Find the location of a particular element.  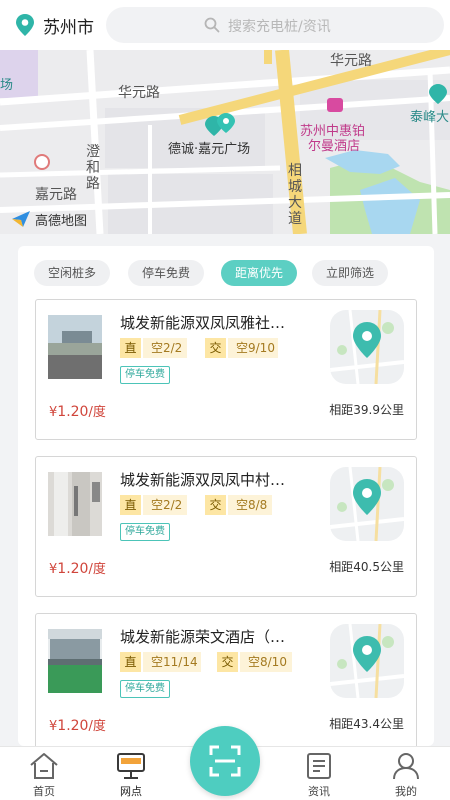

map-label-taifeng: 泰峰大 is located at coordinates (430, 117).